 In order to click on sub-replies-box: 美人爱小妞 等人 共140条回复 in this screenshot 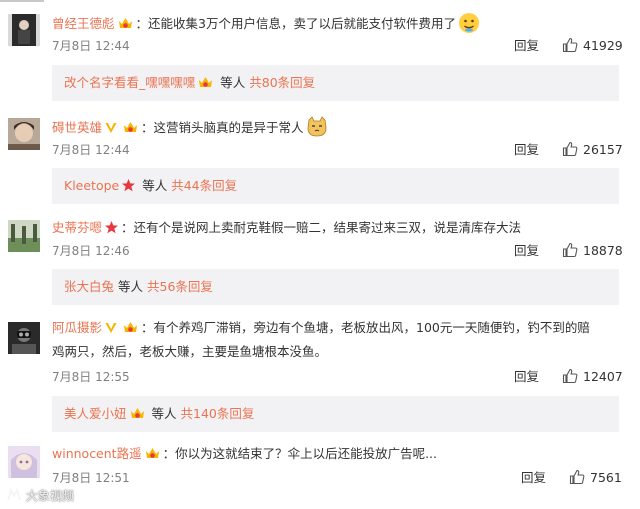, I will do `click(335, 414)`.